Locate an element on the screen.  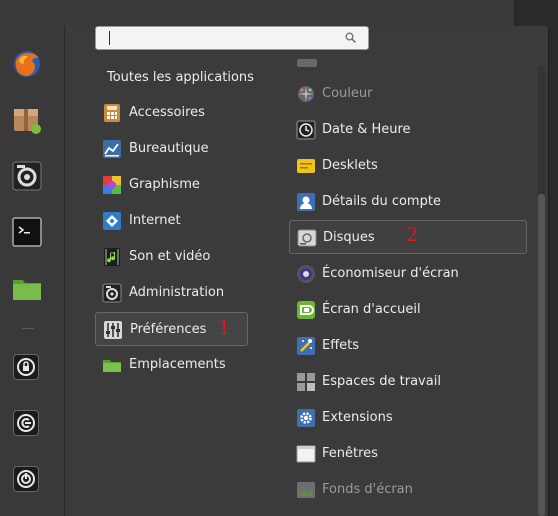
app-details-du-compte: Détails du compte is located at coordinates (408, 202).